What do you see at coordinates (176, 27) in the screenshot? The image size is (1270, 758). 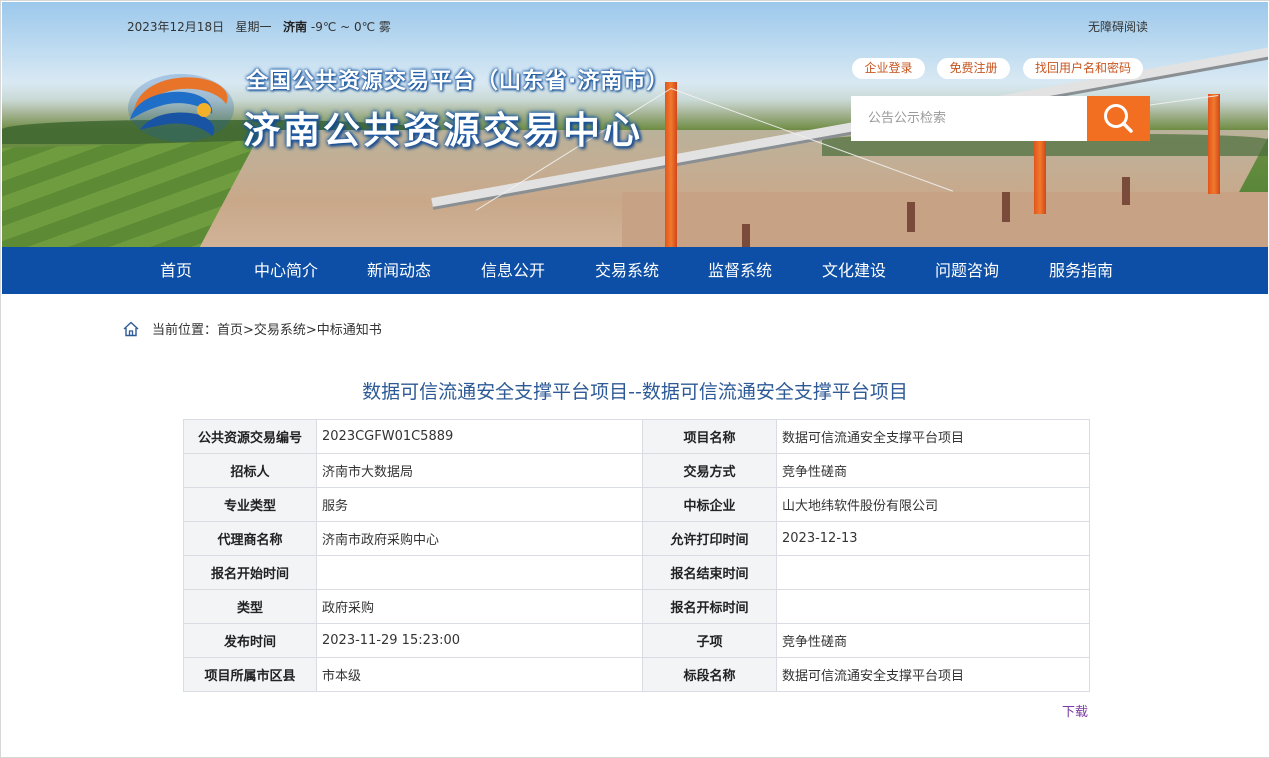 I see `current-date: 2023年12月18日` at bounding box center [176, 27].